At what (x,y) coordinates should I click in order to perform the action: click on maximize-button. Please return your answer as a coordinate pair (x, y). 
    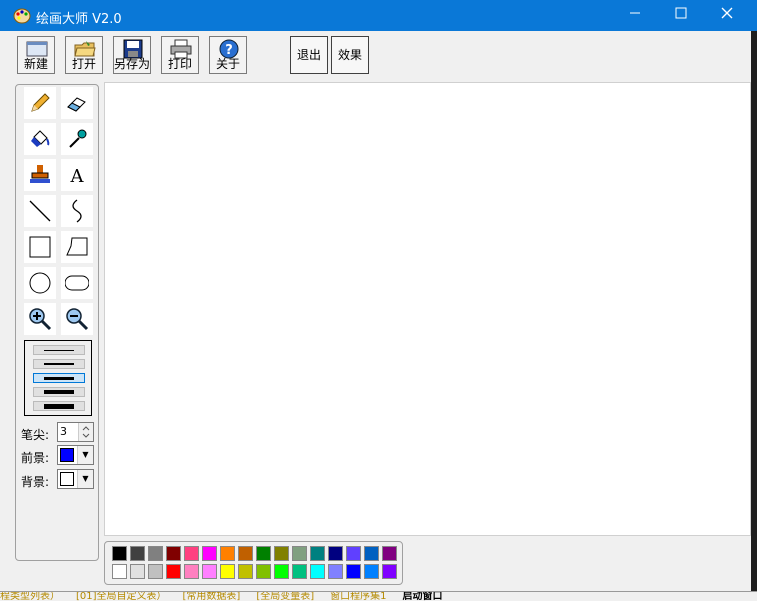
    Looking at the image, I should click on (681, 15).